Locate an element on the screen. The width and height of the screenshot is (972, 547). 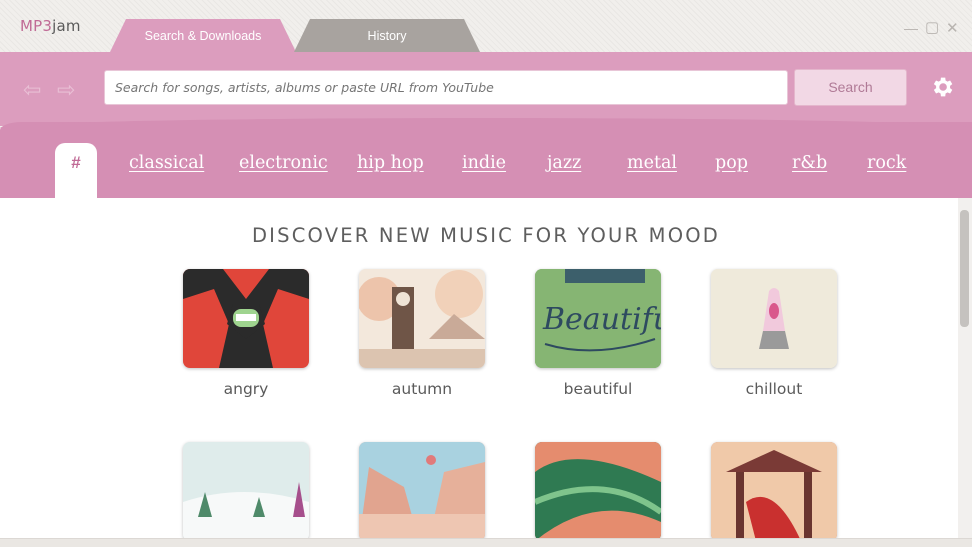
mood-label-angry: angry is located at coordinates (246, 389).